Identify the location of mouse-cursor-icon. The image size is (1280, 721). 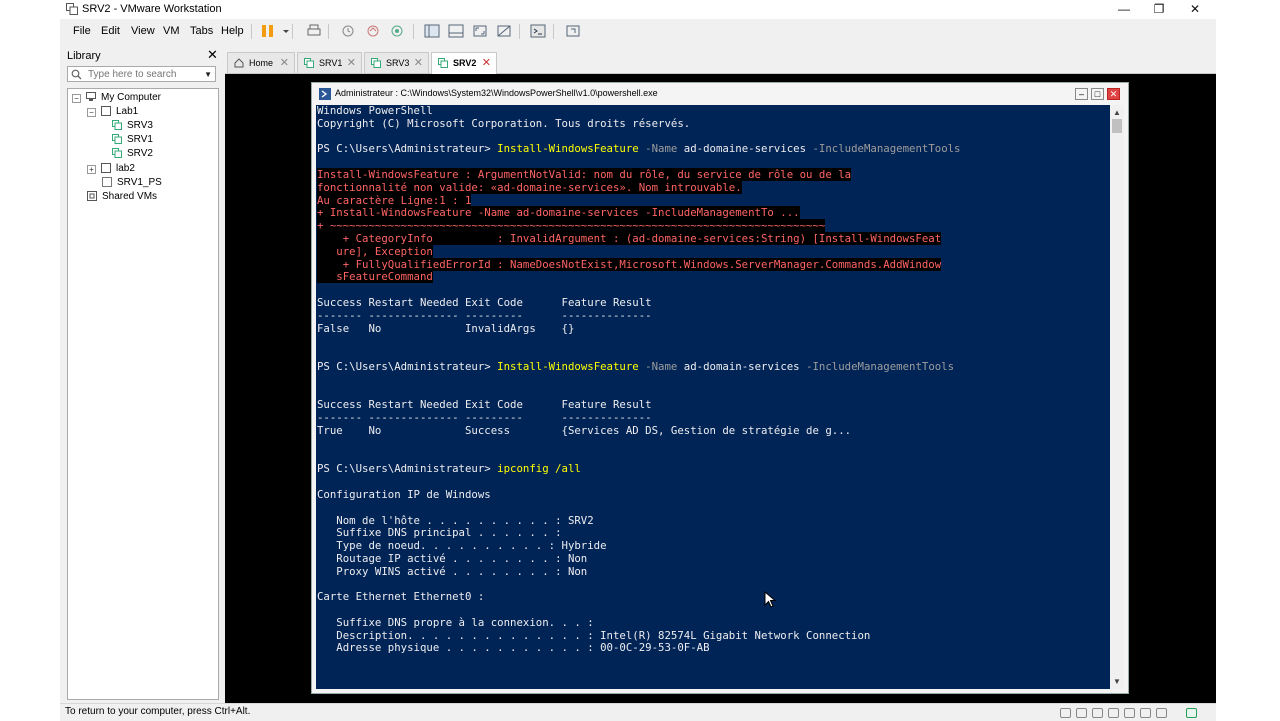
(770, 599).